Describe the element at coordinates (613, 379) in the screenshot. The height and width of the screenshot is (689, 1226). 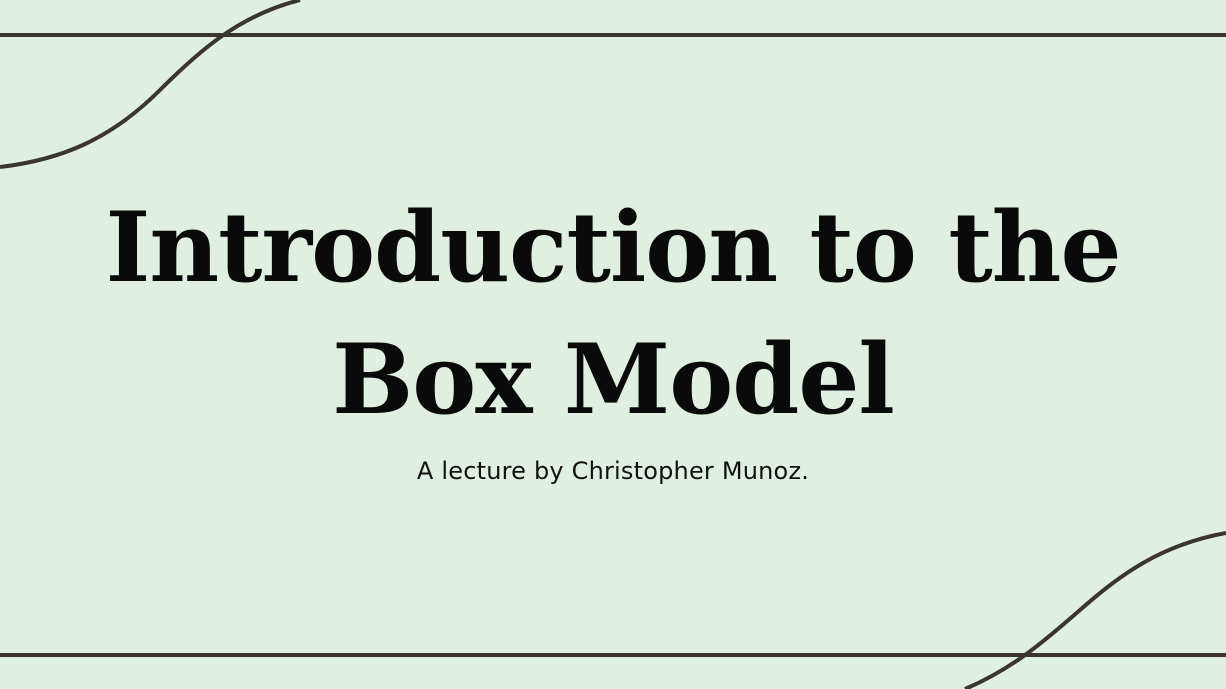
I see `title-line-2: Box Model` at that location.